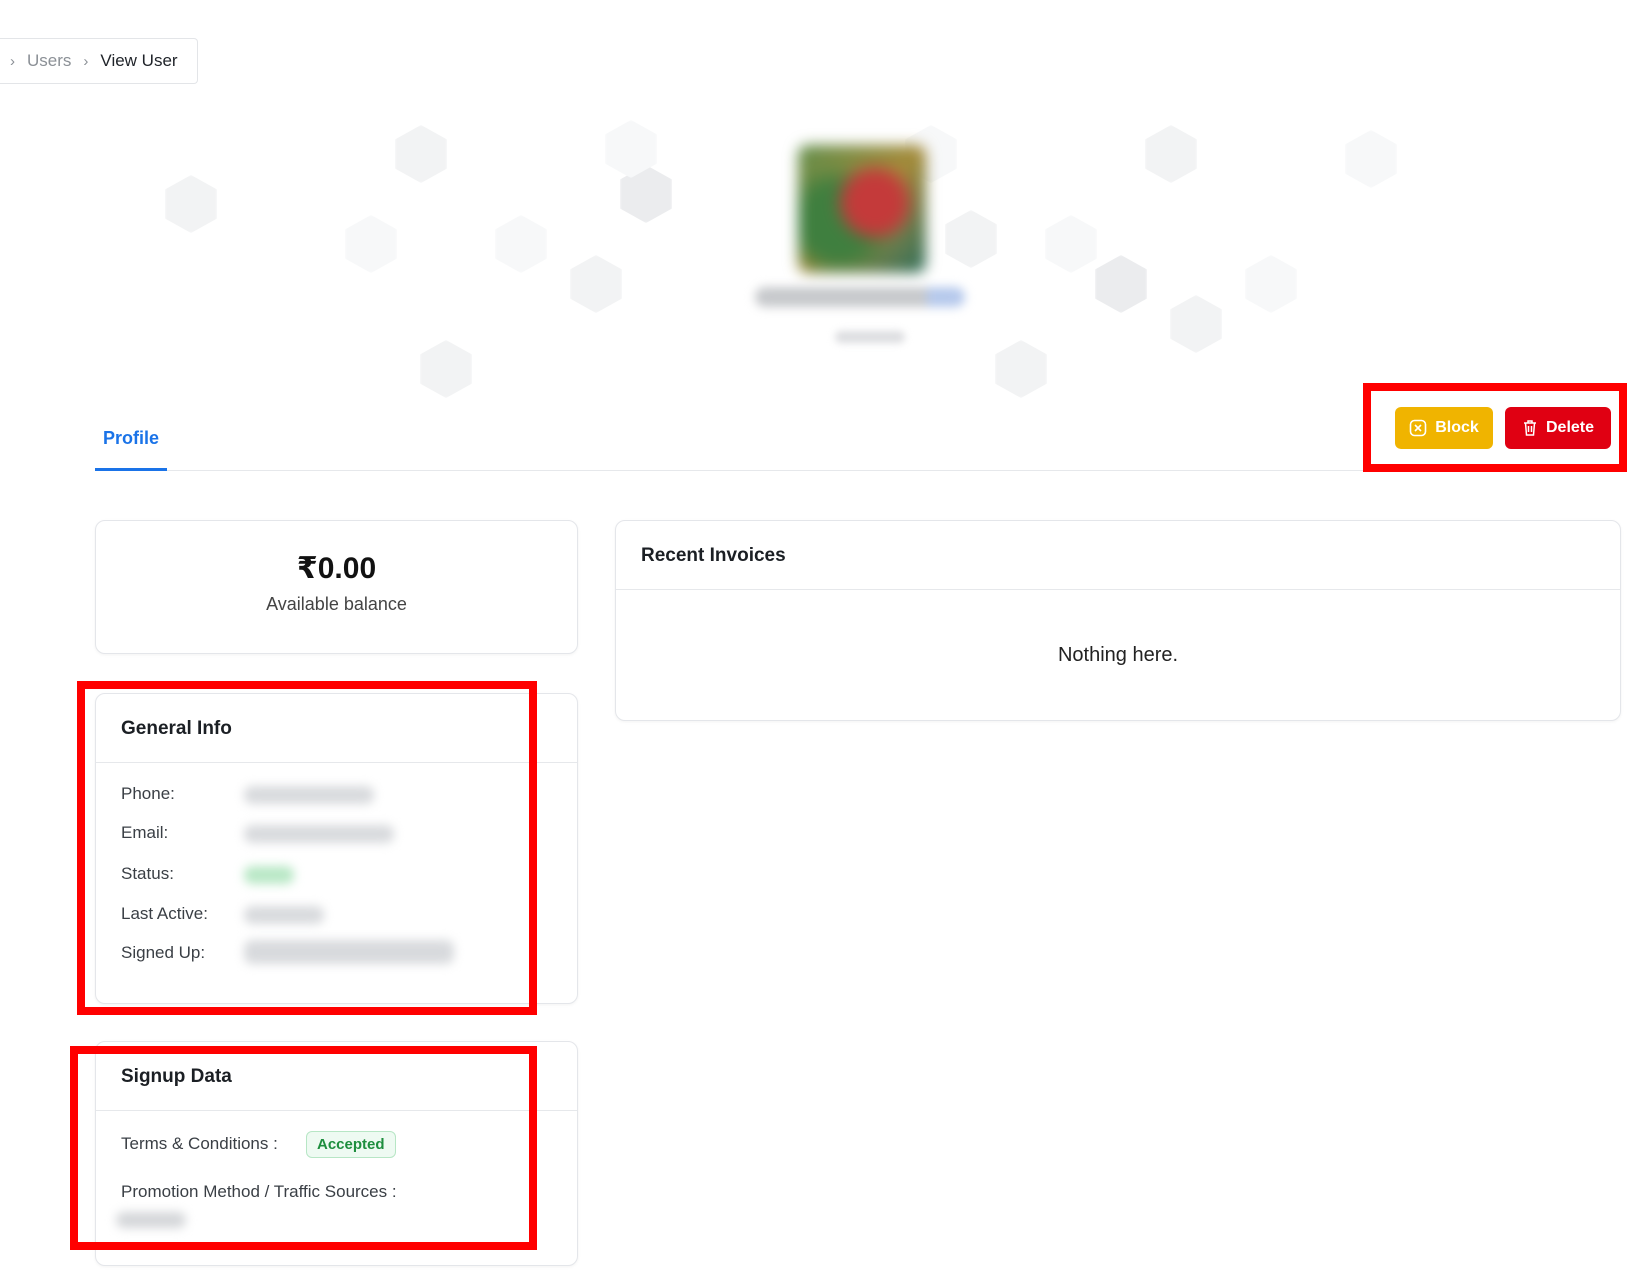  What do you see at coordinates (269, 875) in the screenshot?
I see `status-value-redacted` at bounding box center [269, 875].